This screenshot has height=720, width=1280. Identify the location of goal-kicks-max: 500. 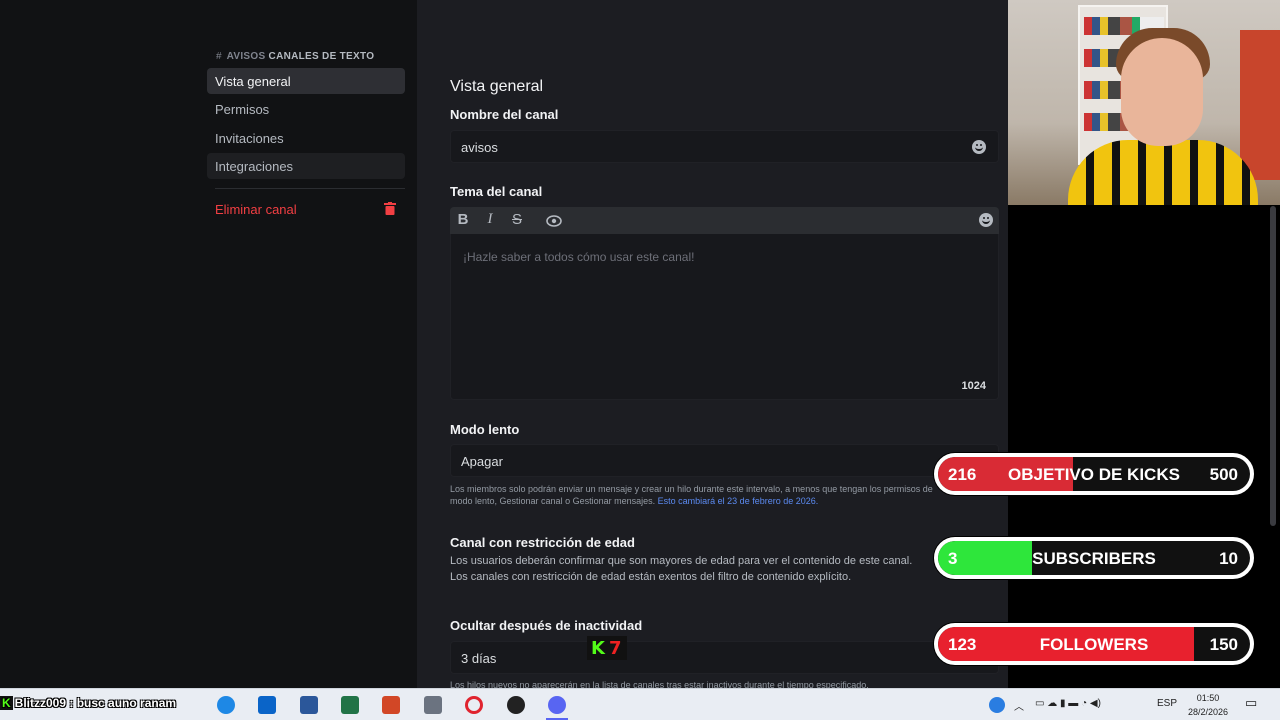
(1223, 474).